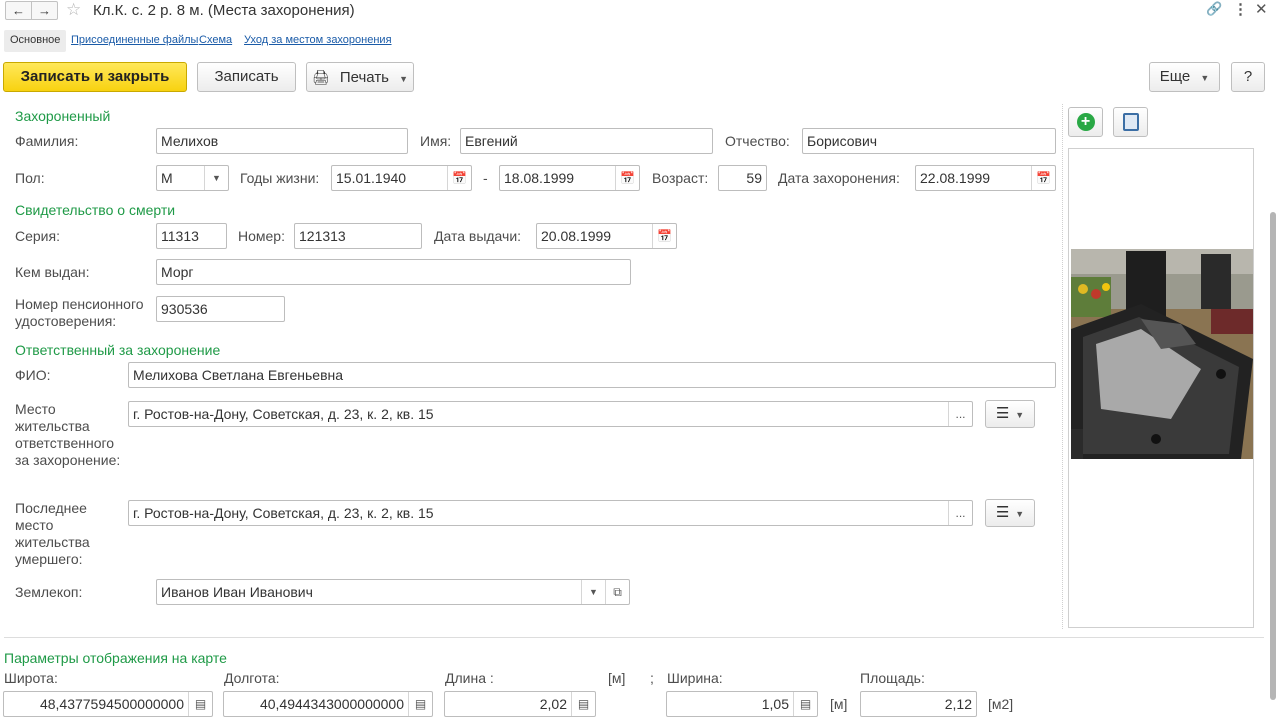  I want to click on grave-photo-image, so click(1162, 354).